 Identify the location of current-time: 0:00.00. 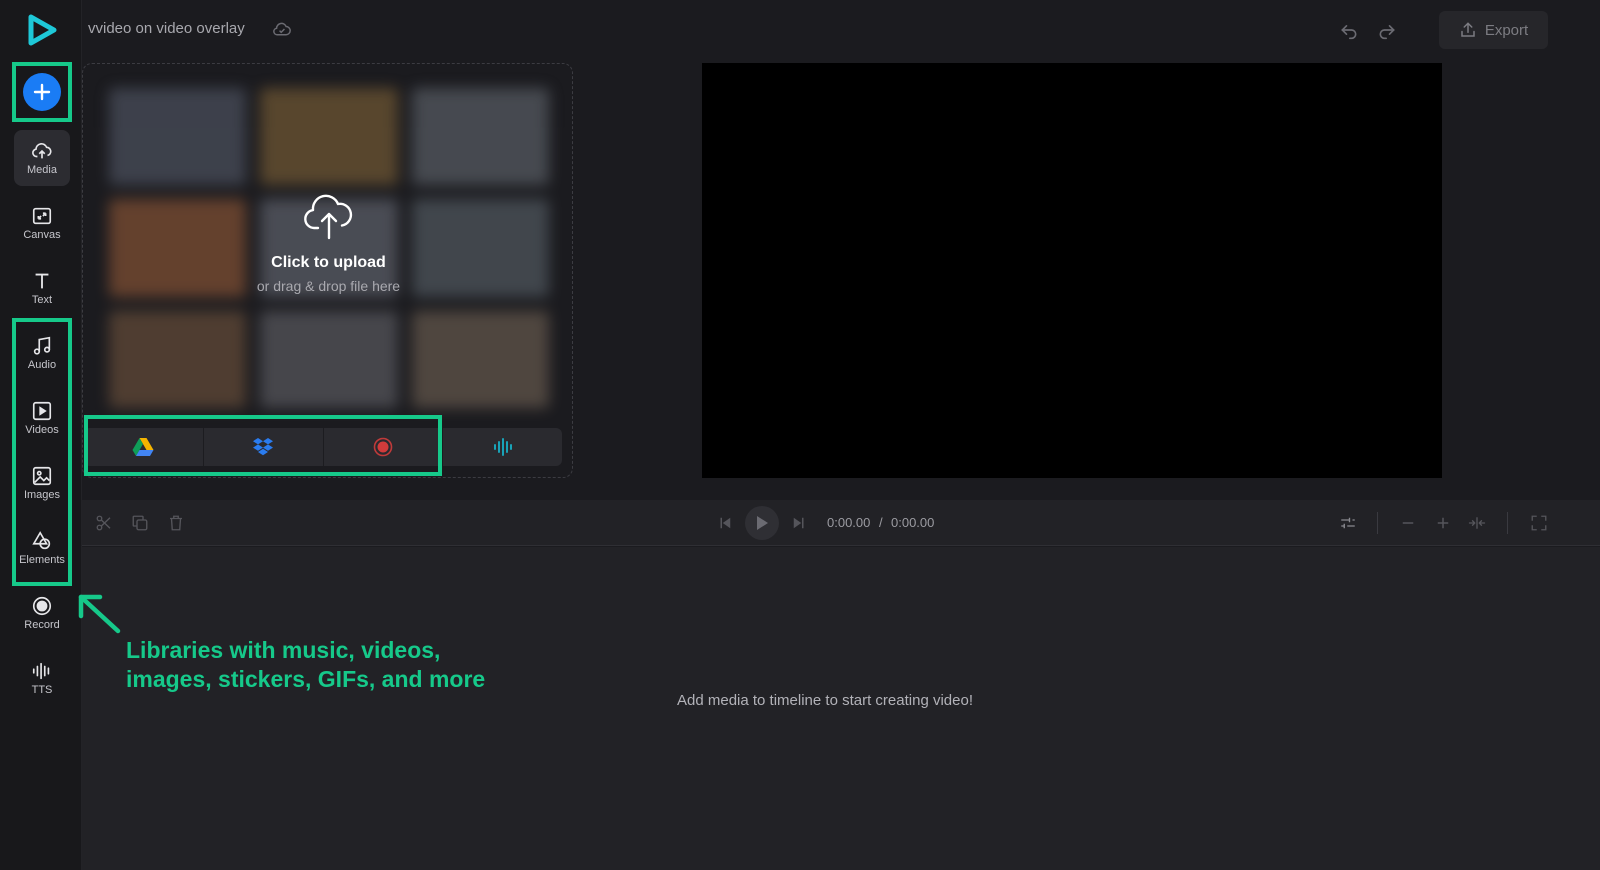
(849, 522).